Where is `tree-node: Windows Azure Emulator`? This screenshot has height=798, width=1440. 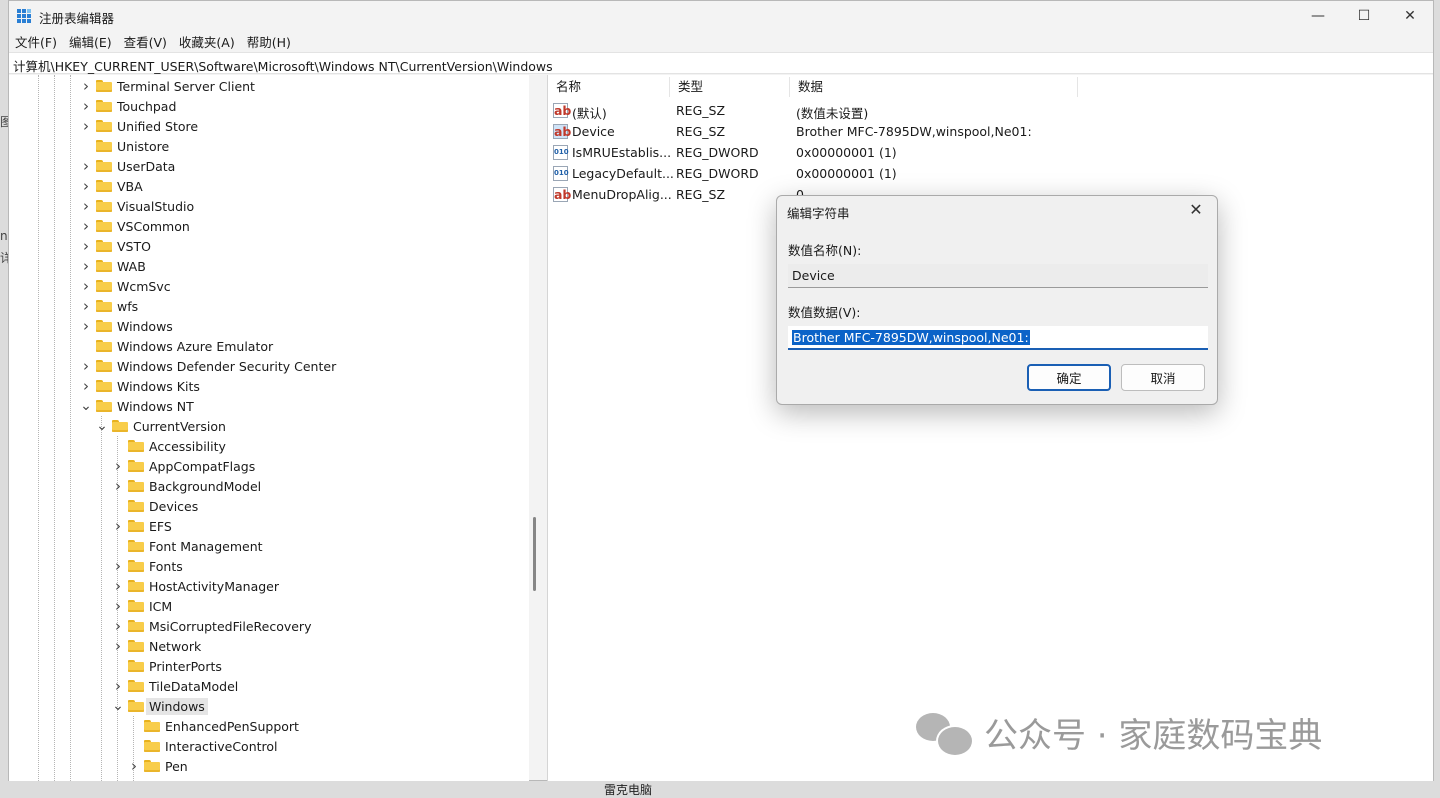
tree-node: Windows Azure Emulator is located at coordinates (176, 346).